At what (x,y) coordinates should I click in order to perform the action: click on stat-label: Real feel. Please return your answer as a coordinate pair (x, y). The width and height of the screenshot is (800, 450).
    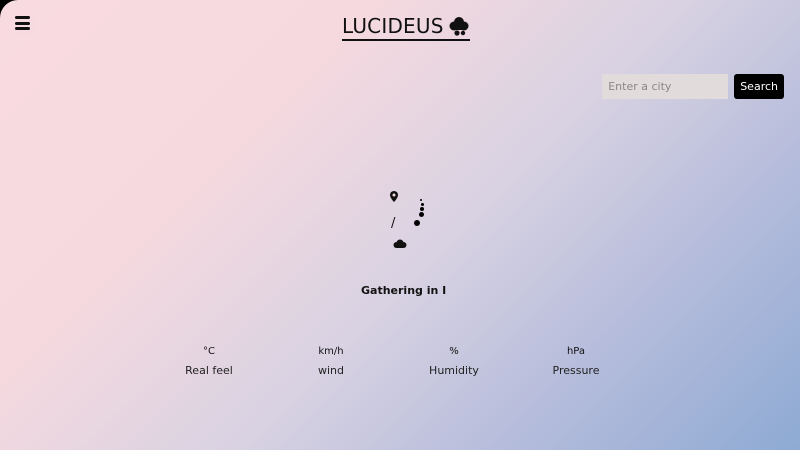
    Looking at the image, I should click on (209, 370).